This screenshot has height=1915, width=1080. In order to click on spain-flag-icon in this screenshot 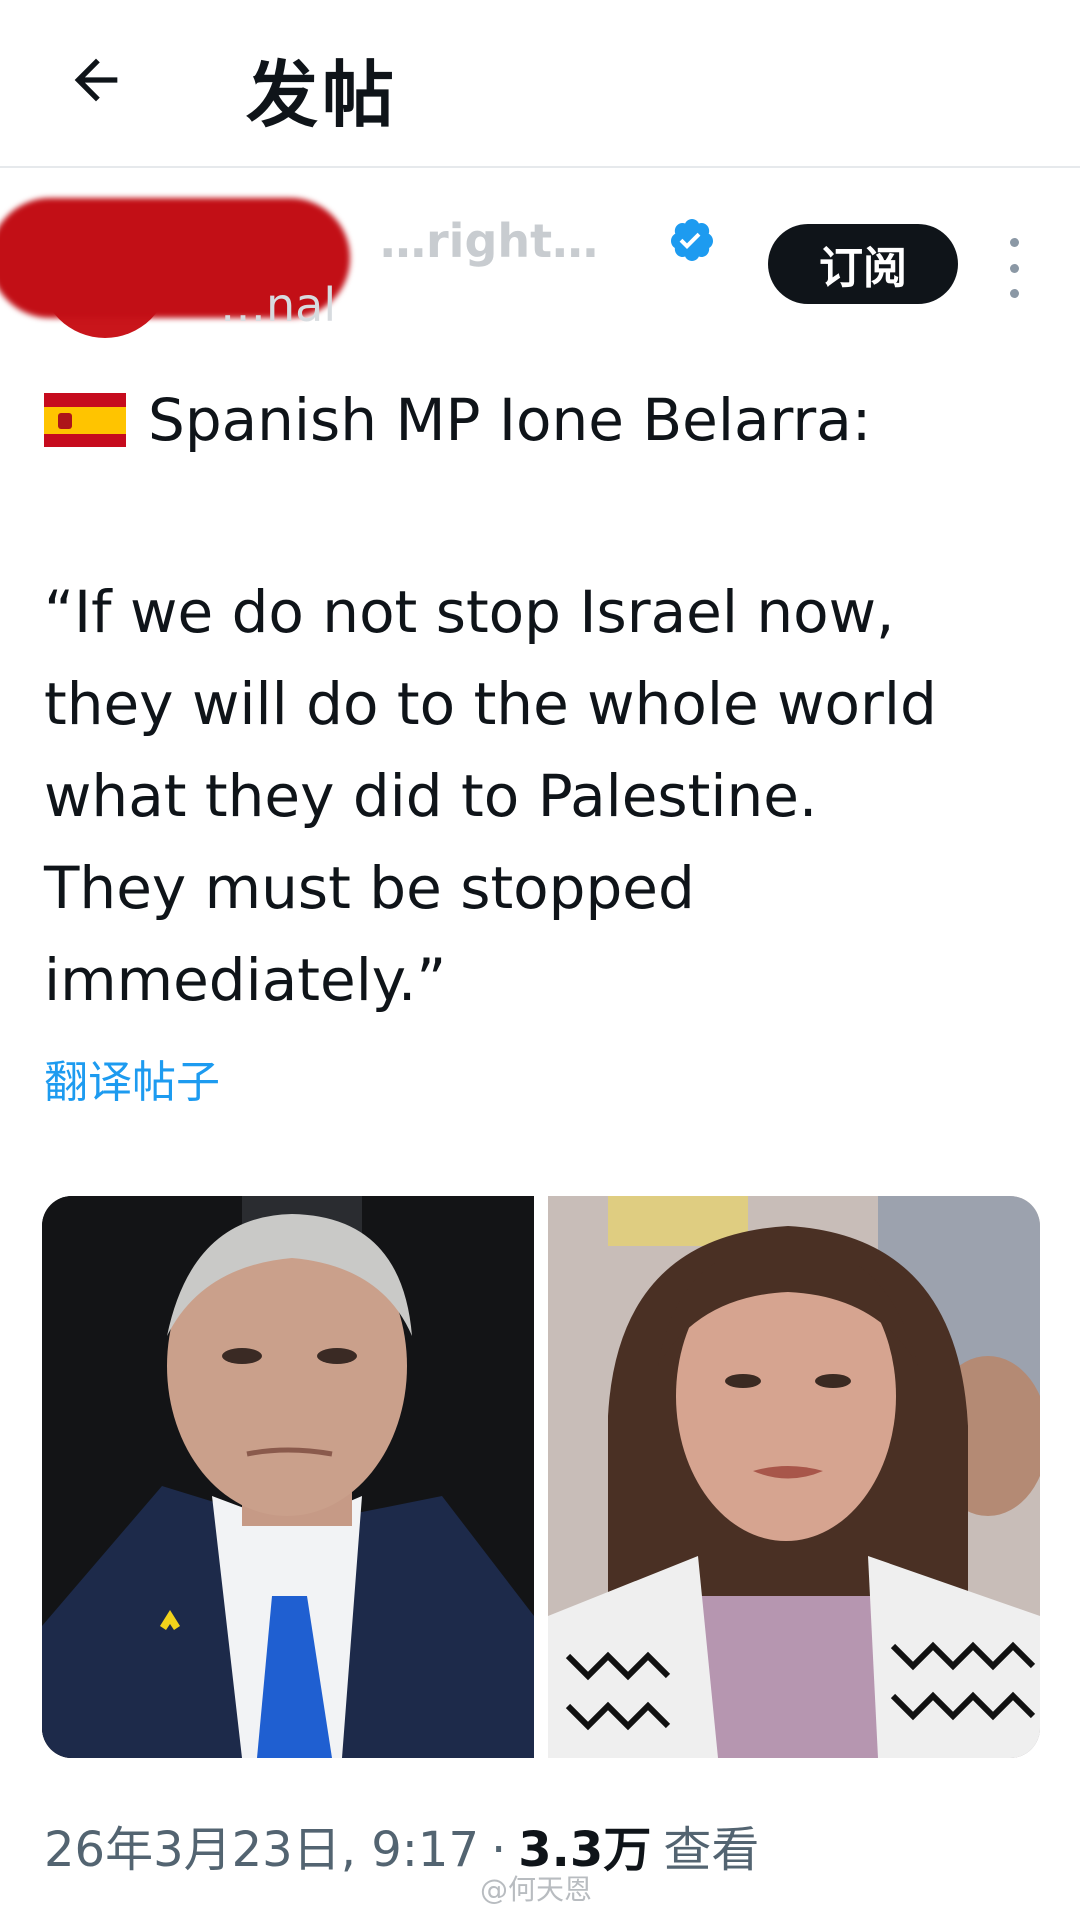, I will do `click(85, 420)`.